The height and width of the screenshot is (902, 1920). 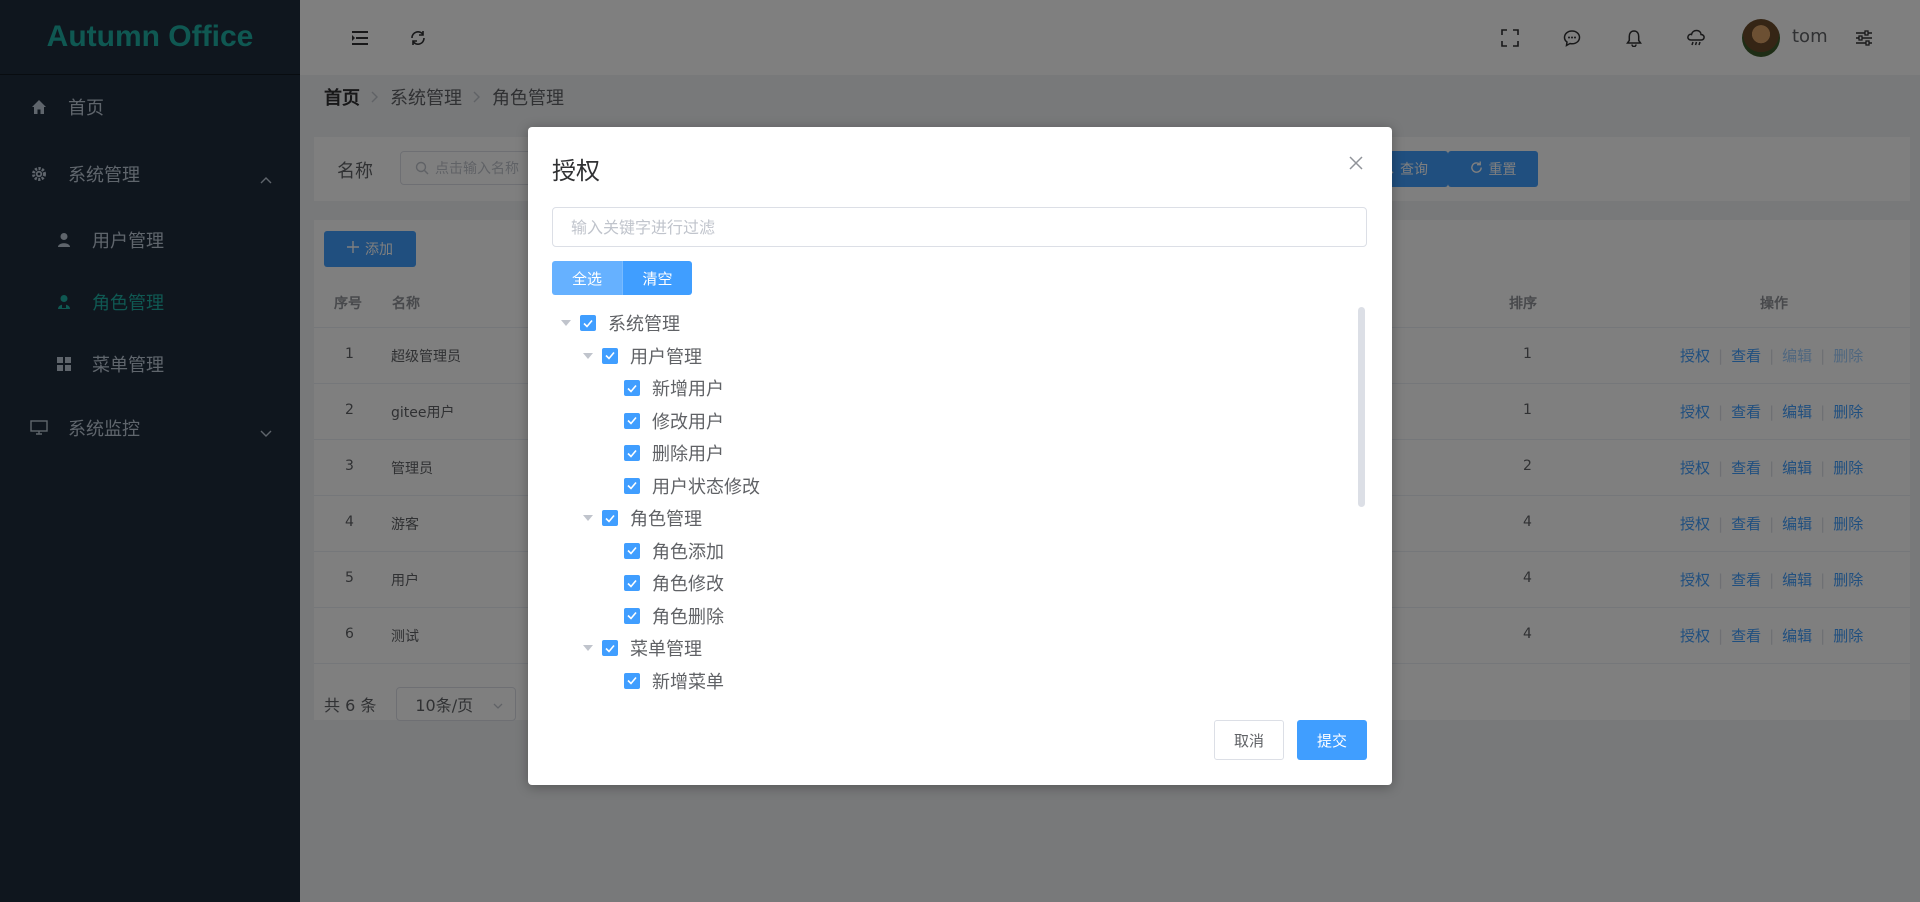 I want to click on submit-button: 提交, so click(x=1332, y=740).